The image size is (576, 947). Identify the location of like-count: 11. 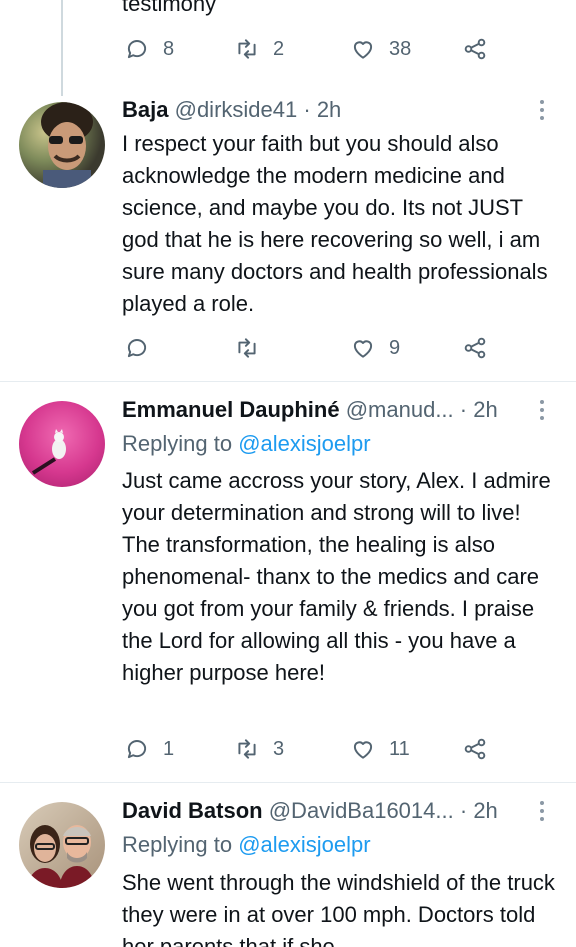
(399, 749).